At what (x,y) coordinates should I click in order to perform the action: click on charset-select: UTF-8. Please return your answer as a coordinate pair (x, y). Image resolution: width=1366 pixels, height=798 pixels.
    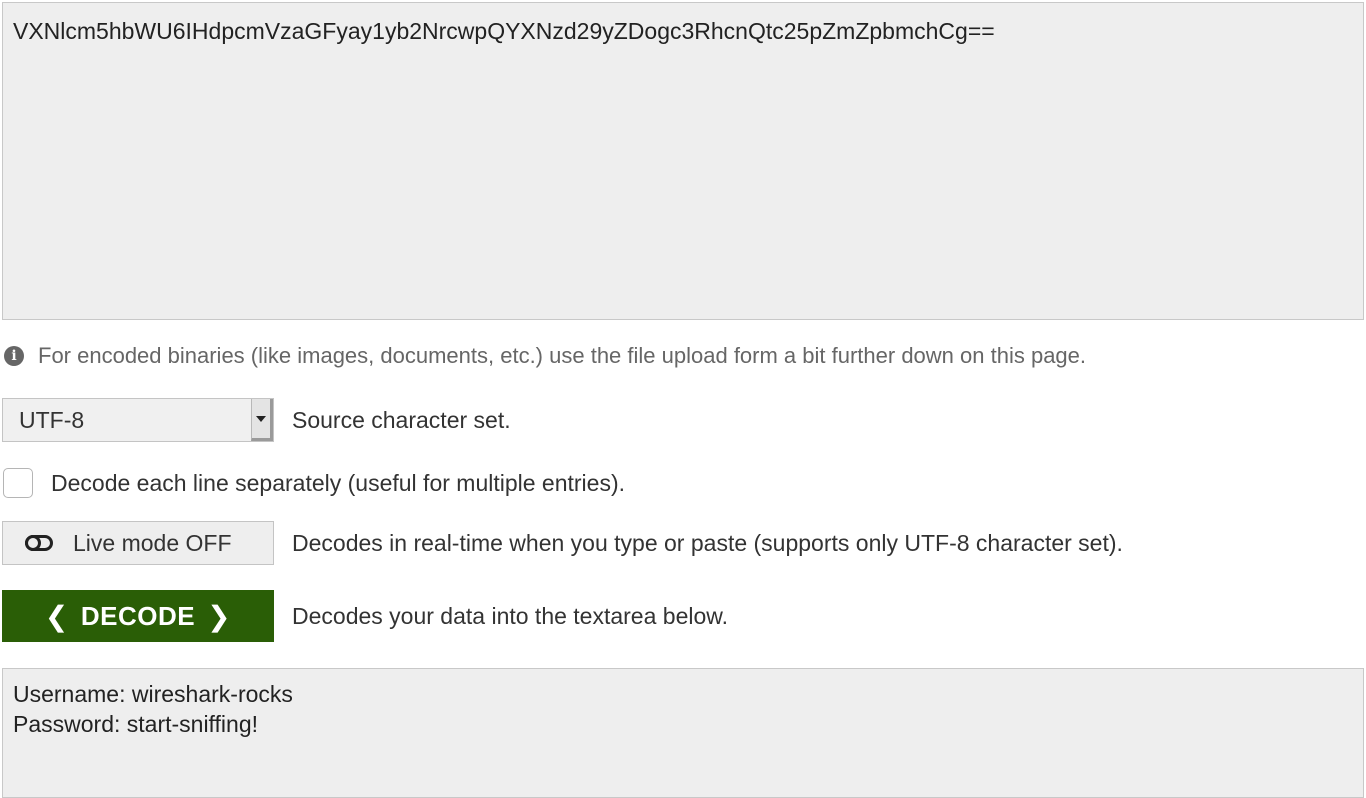
    Looking at the image, I should click on (138, 420).